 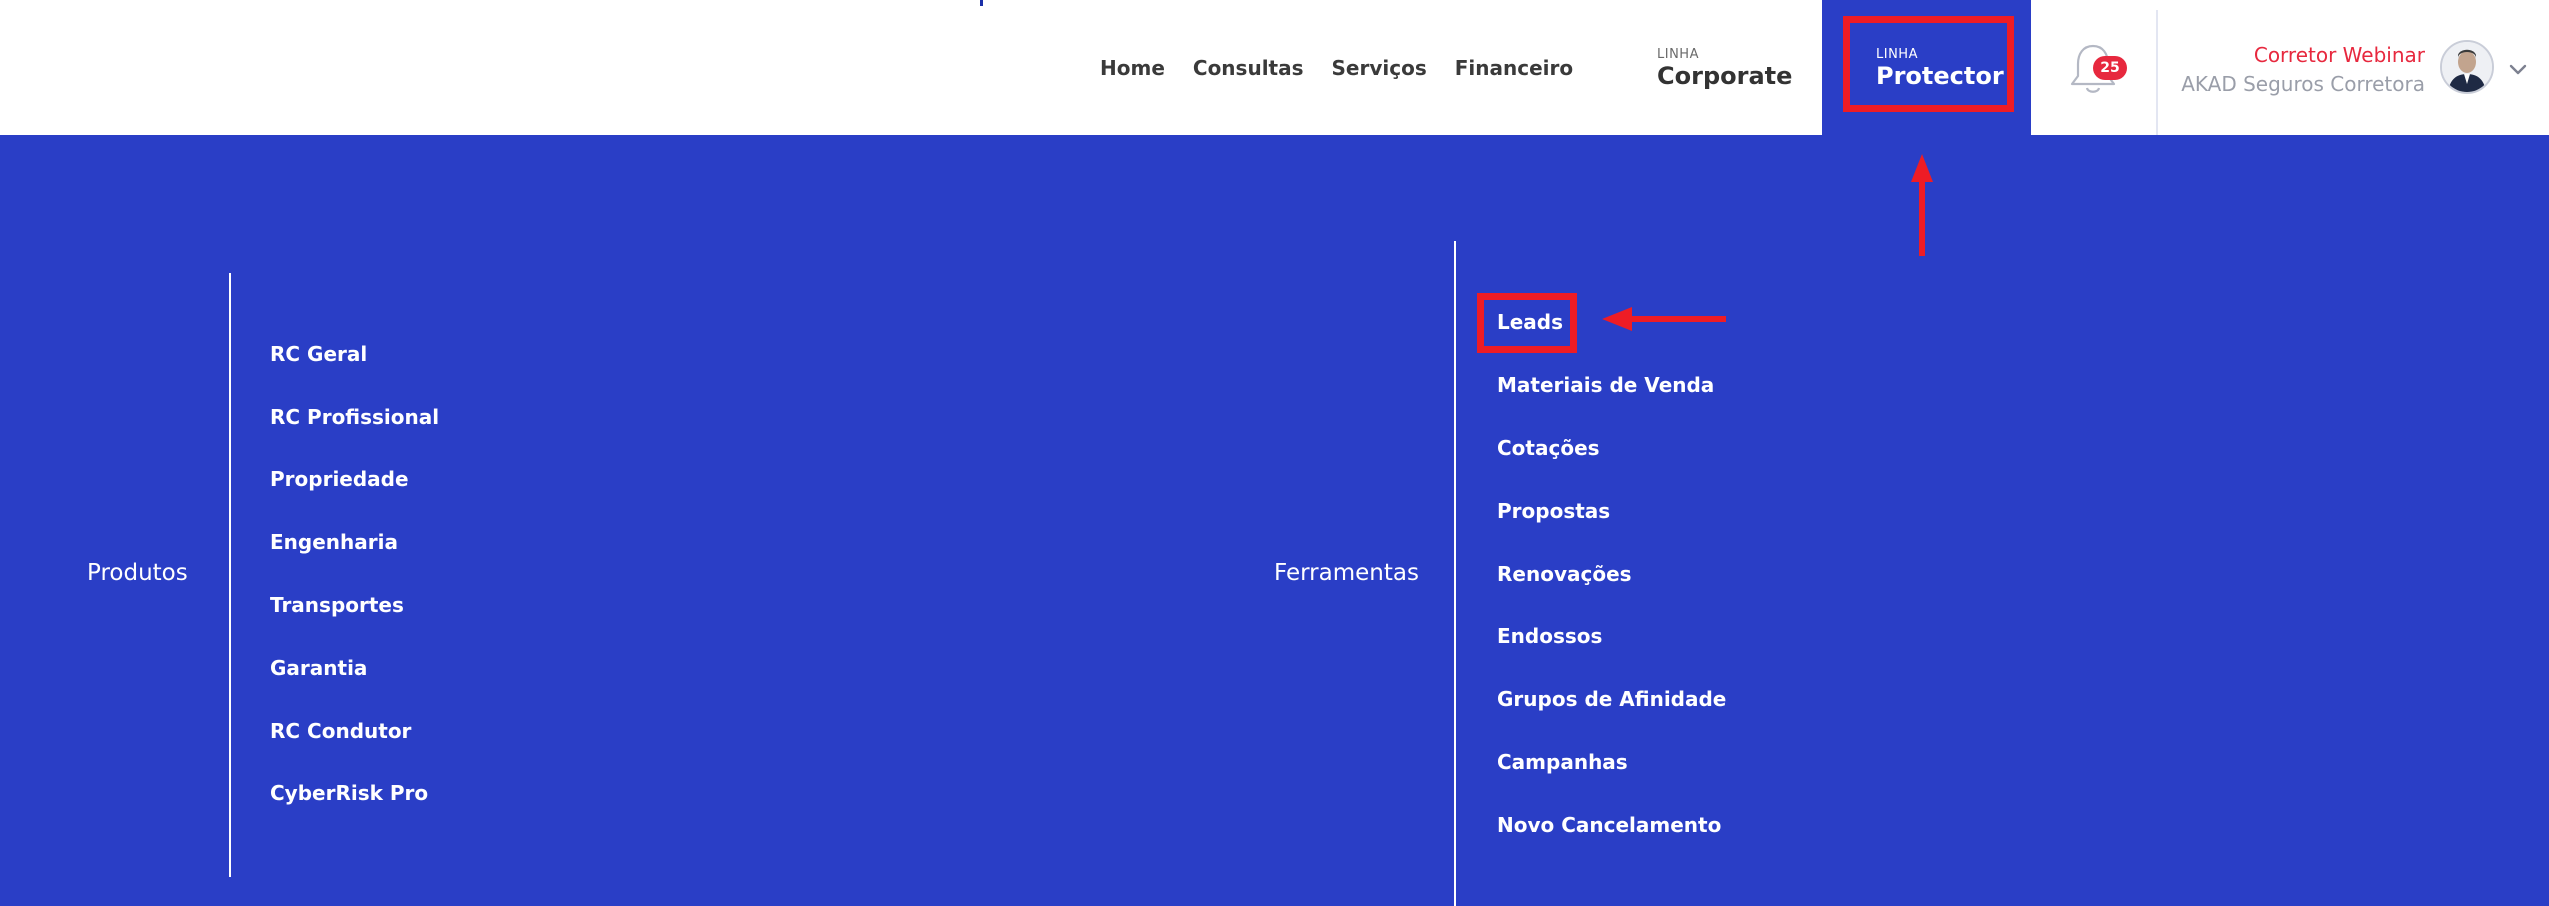 What do you see at coordinates (1664, 319) in the screenshot?
I see `arrow-left-icon` at bounding box center [1664, 319].